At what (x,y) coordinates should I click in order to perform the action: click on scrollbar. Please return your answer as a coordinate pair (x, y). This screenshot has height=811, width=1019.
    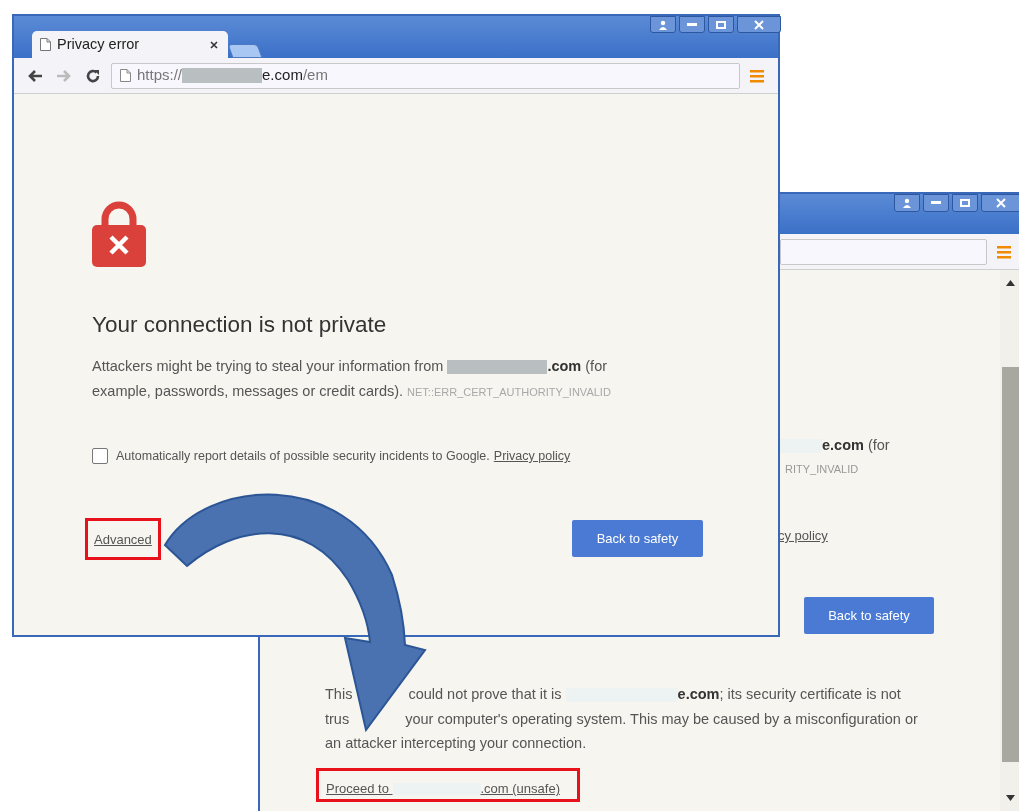
    Looking at the image, I should click on (1009, 540).